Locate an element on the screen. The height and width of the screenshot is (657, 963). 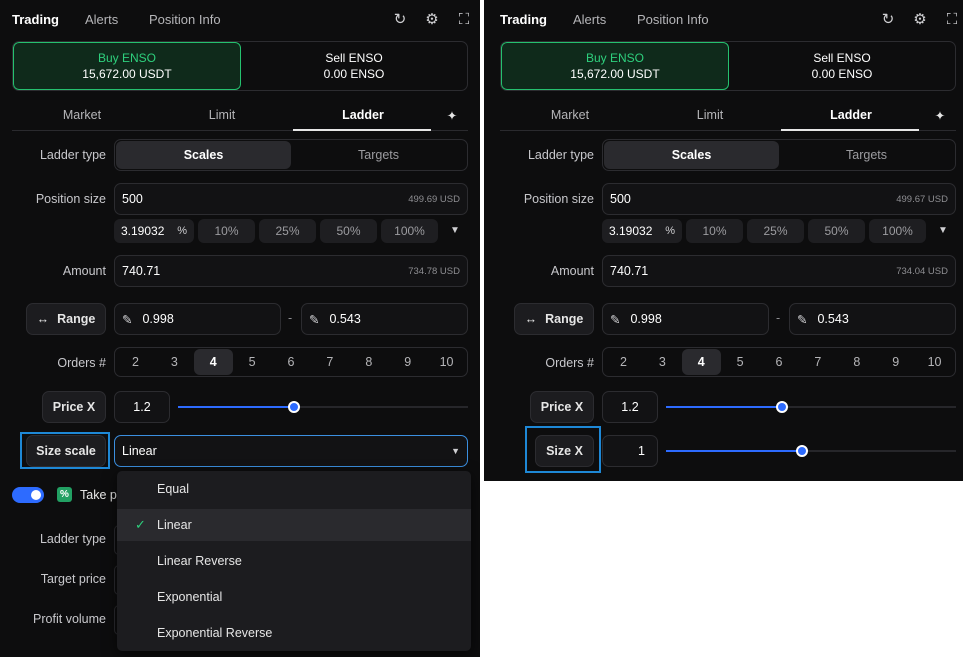
dropdown-option-linear-reverse: Linear Reverse is located at coordinates (294, 561).